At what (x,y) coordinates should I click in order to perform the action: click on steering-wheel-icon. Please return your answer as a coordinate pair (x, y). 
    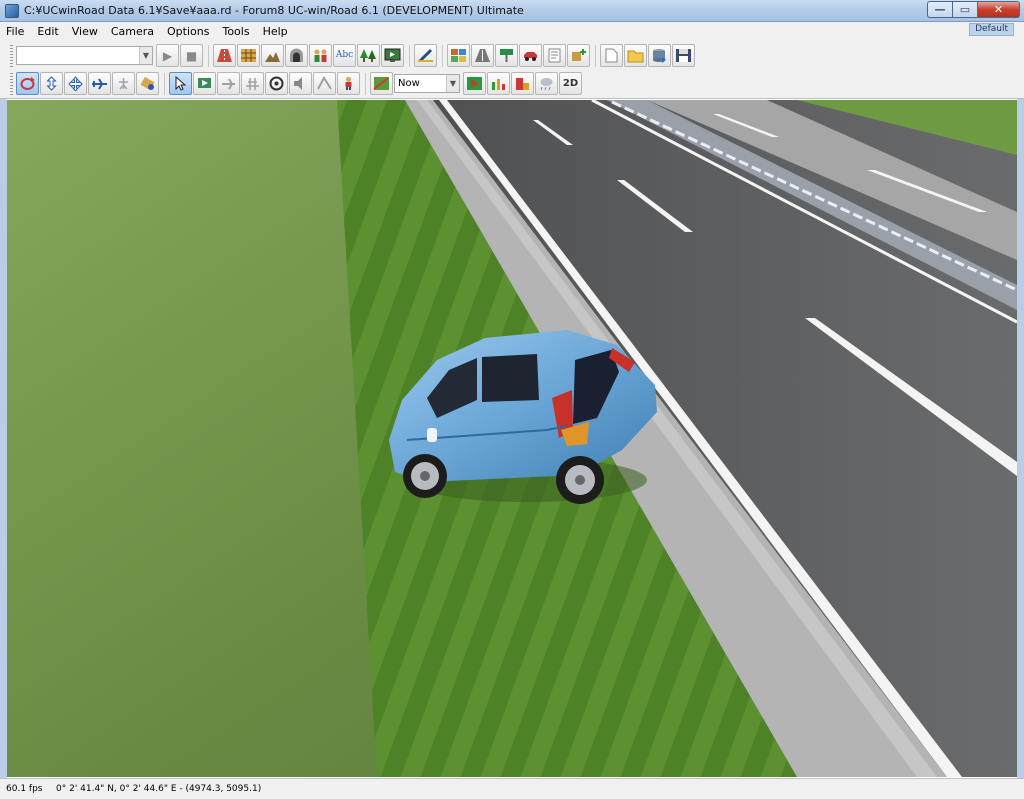
    Looking at the image, I should click on (276, 83).